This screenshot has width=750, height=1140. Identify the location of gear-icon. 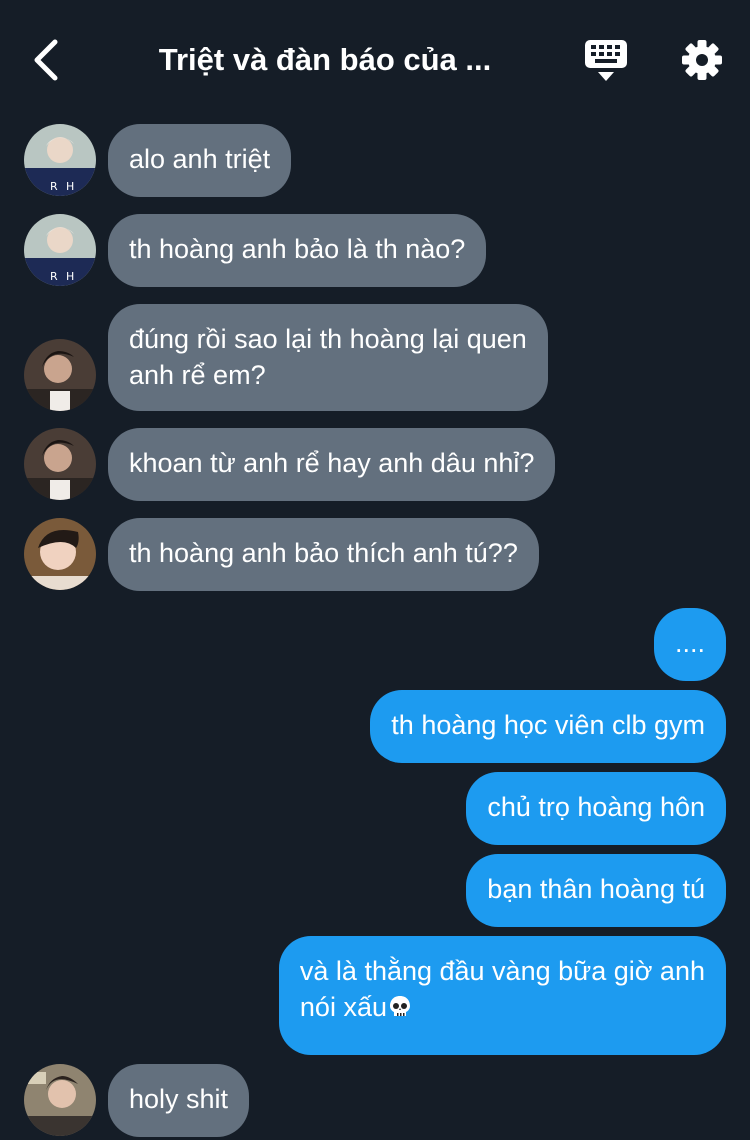
(702, 60).